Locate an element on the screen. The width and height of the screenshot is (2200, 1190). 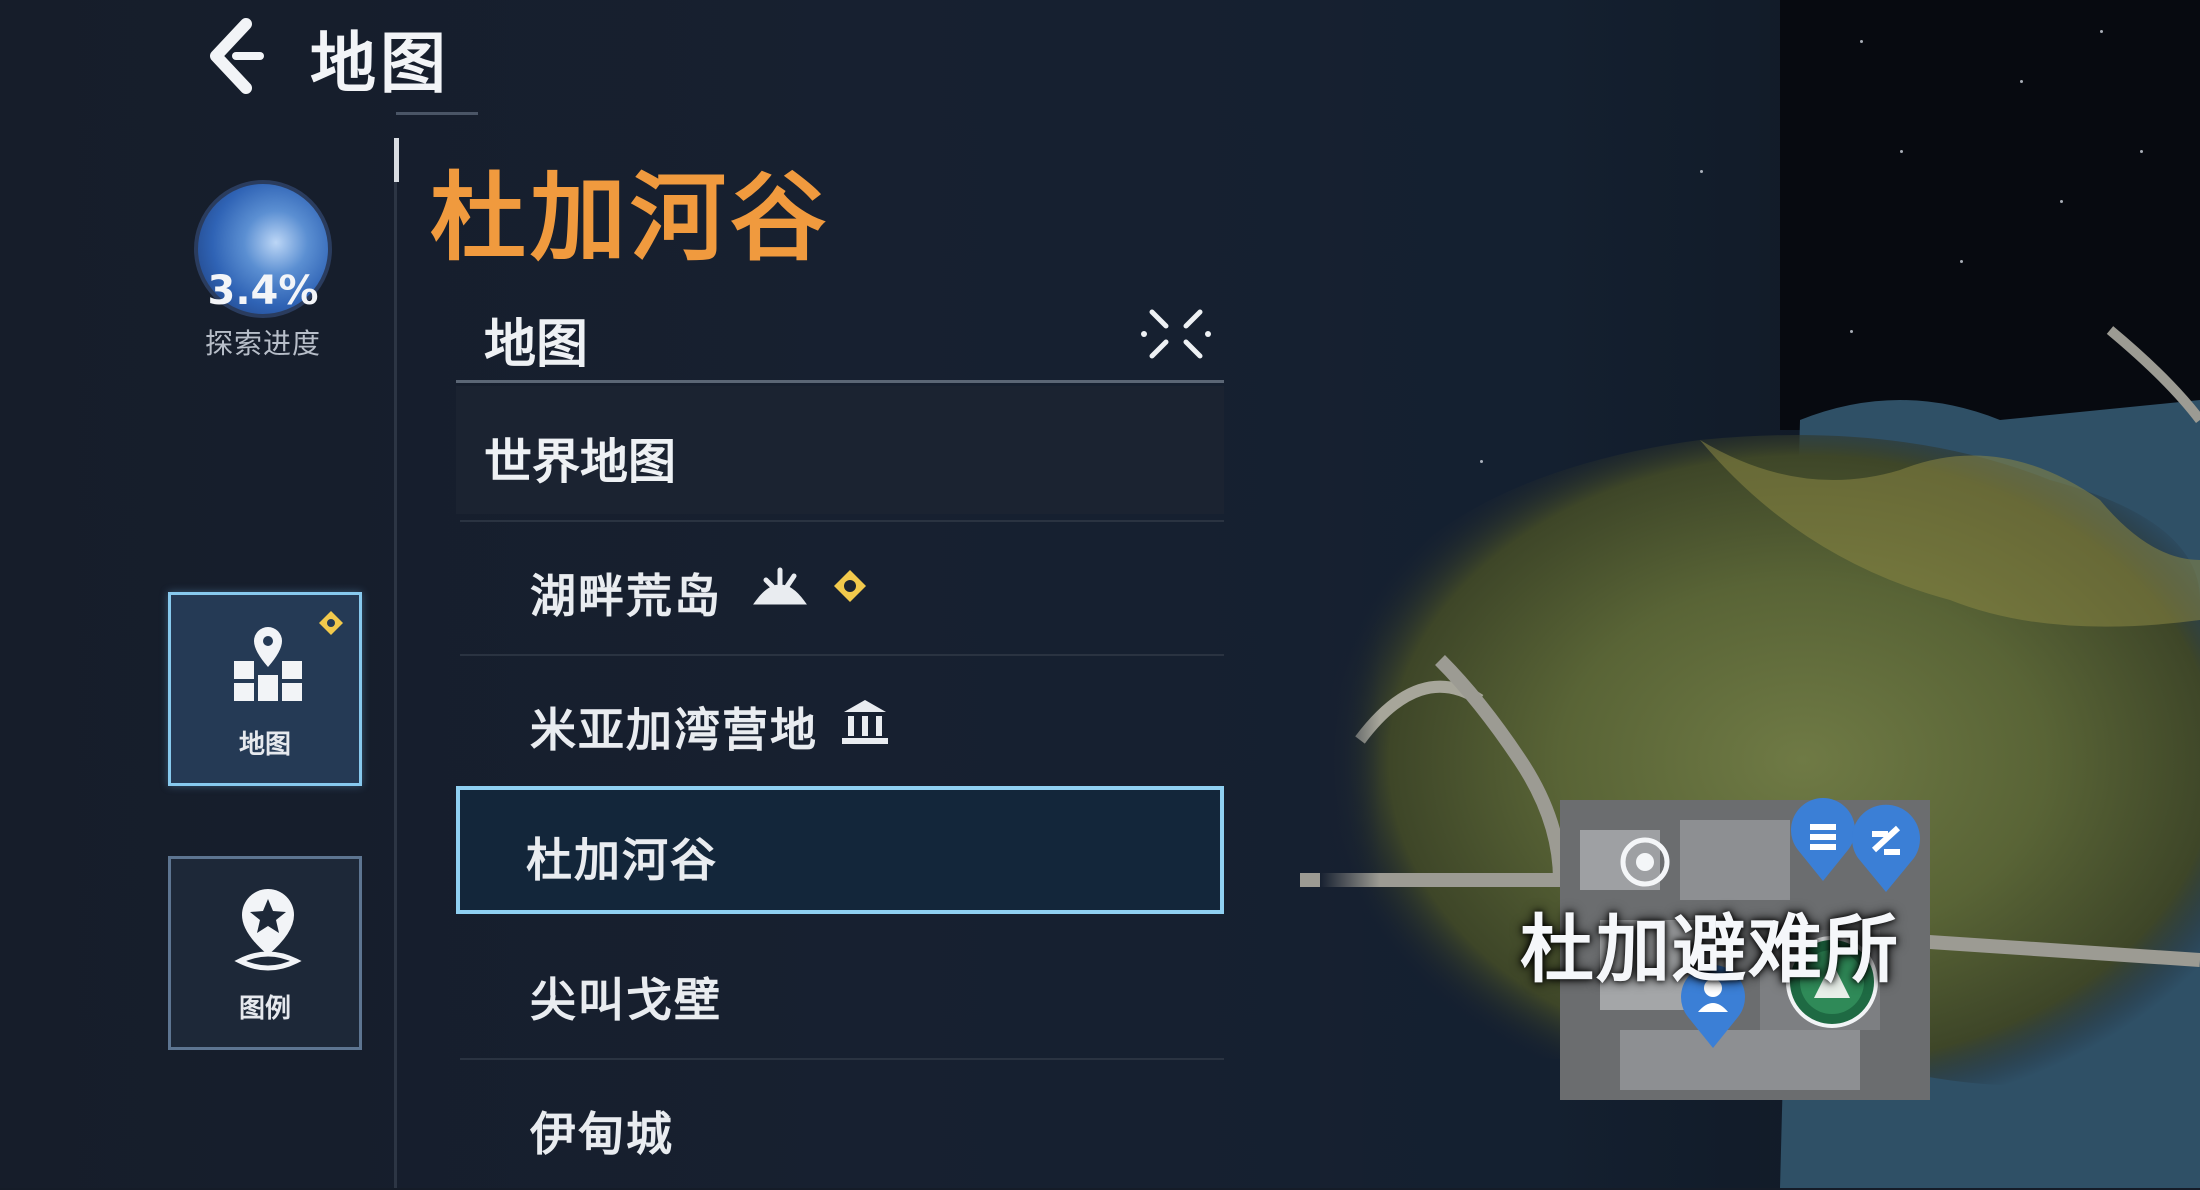
panel-header-label: 地图 is located at coordinates (536, 345).